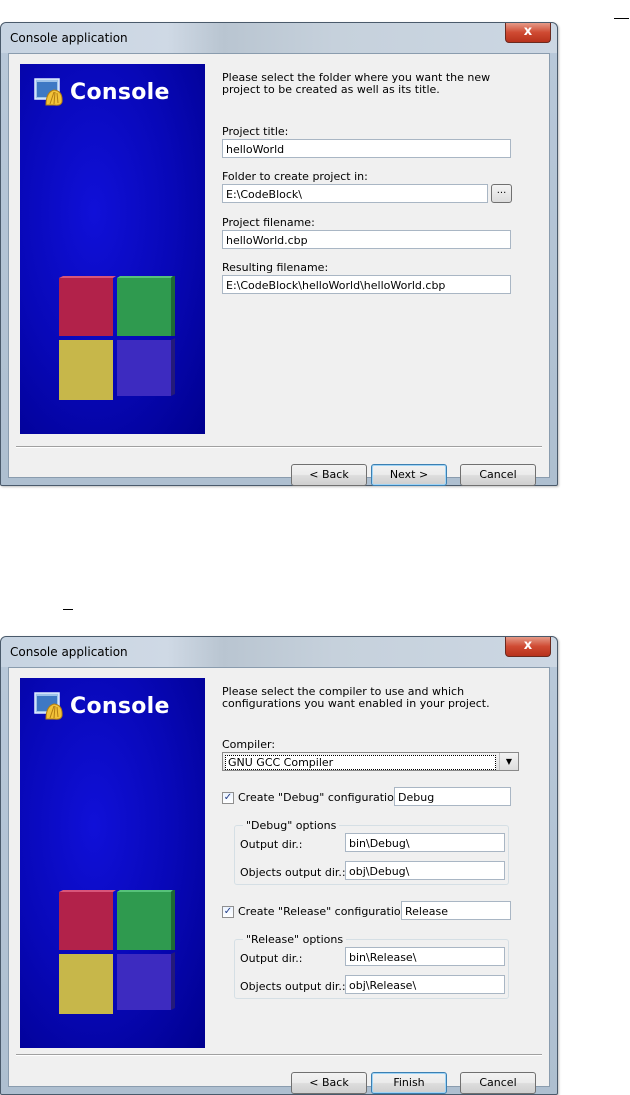 This screenshot has width=630, height=1095. Describe the element at coordinates (452, 796) in the screenshot. I see `debug-name-input: Debug` at that location.